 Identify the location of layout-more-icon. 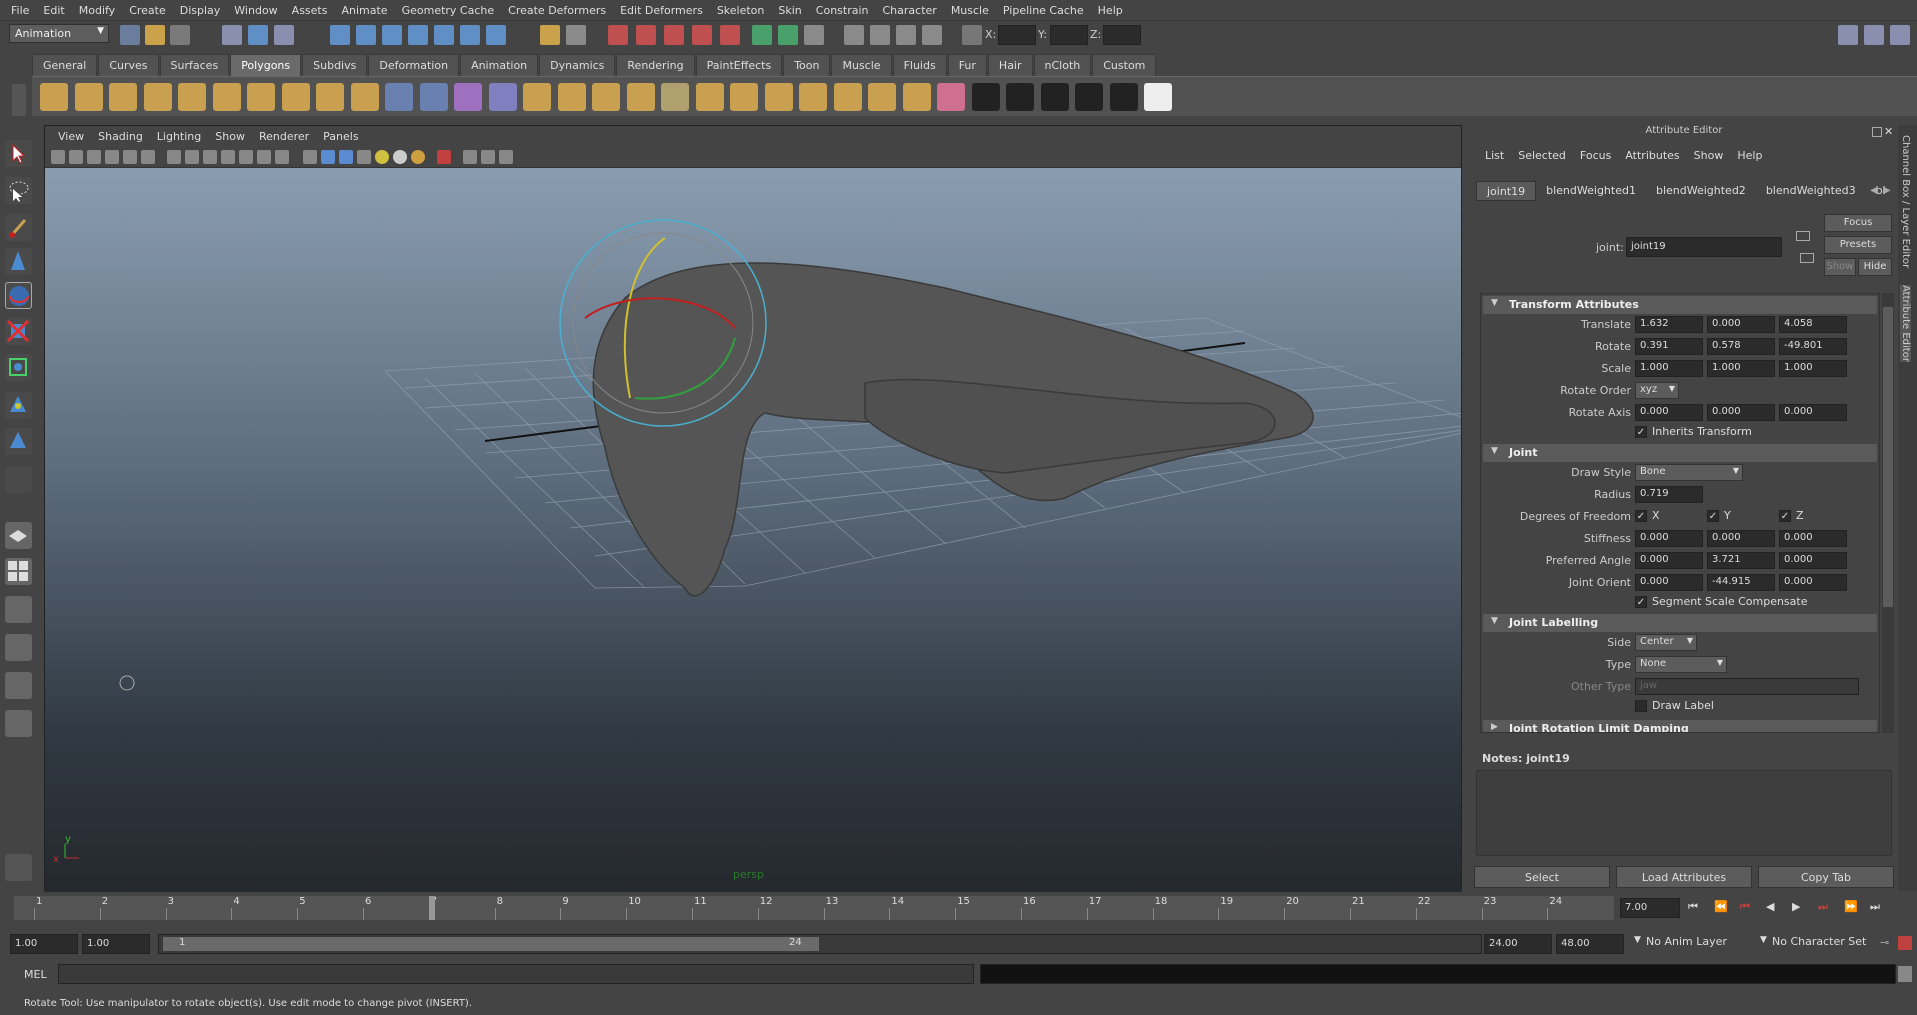
(18, 755).